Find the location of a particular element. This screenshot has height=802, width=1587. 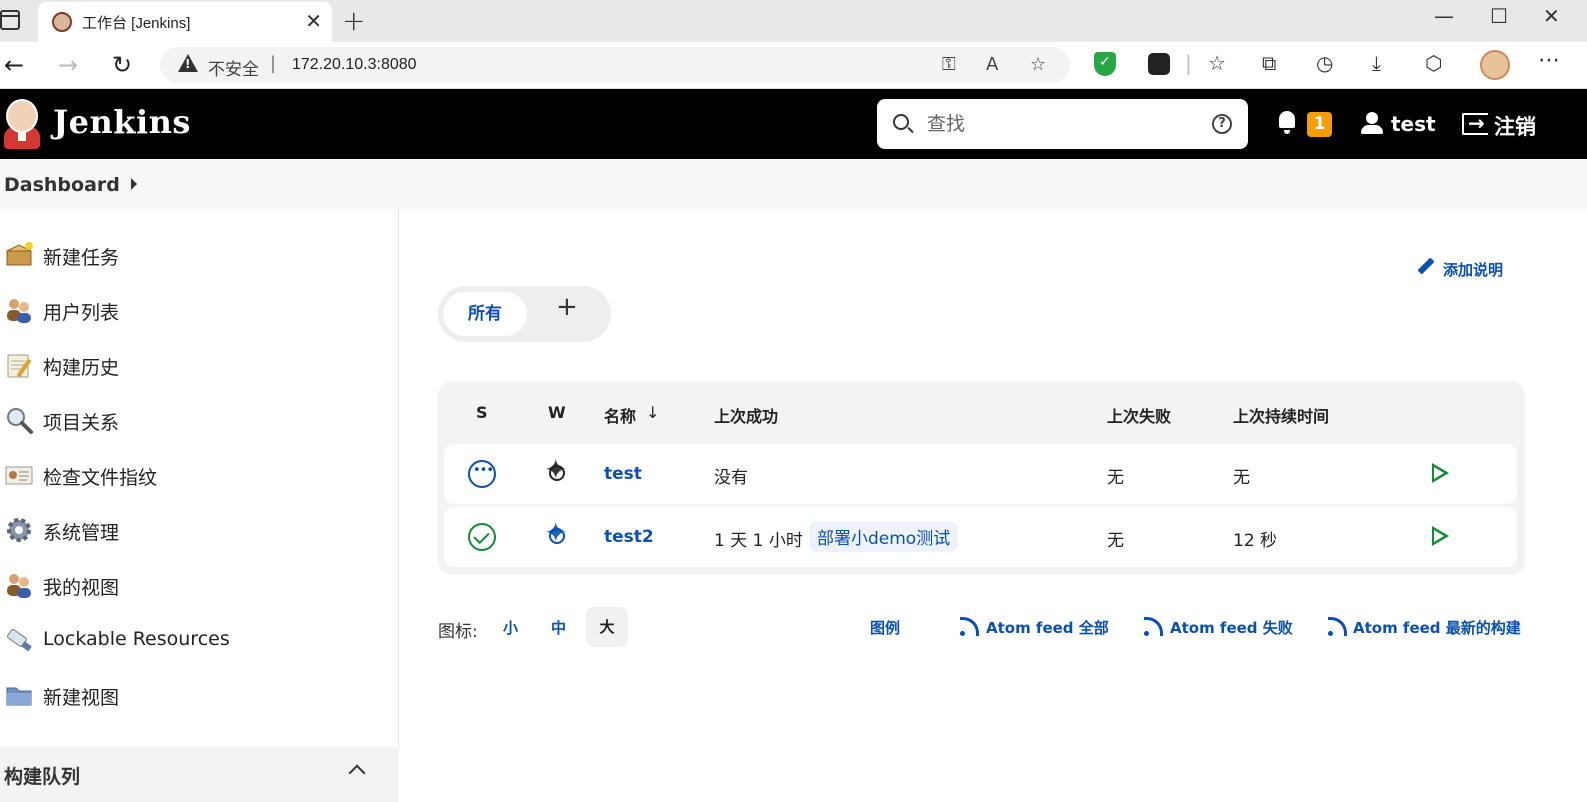

search-input is located at coordinates (1062, 124).